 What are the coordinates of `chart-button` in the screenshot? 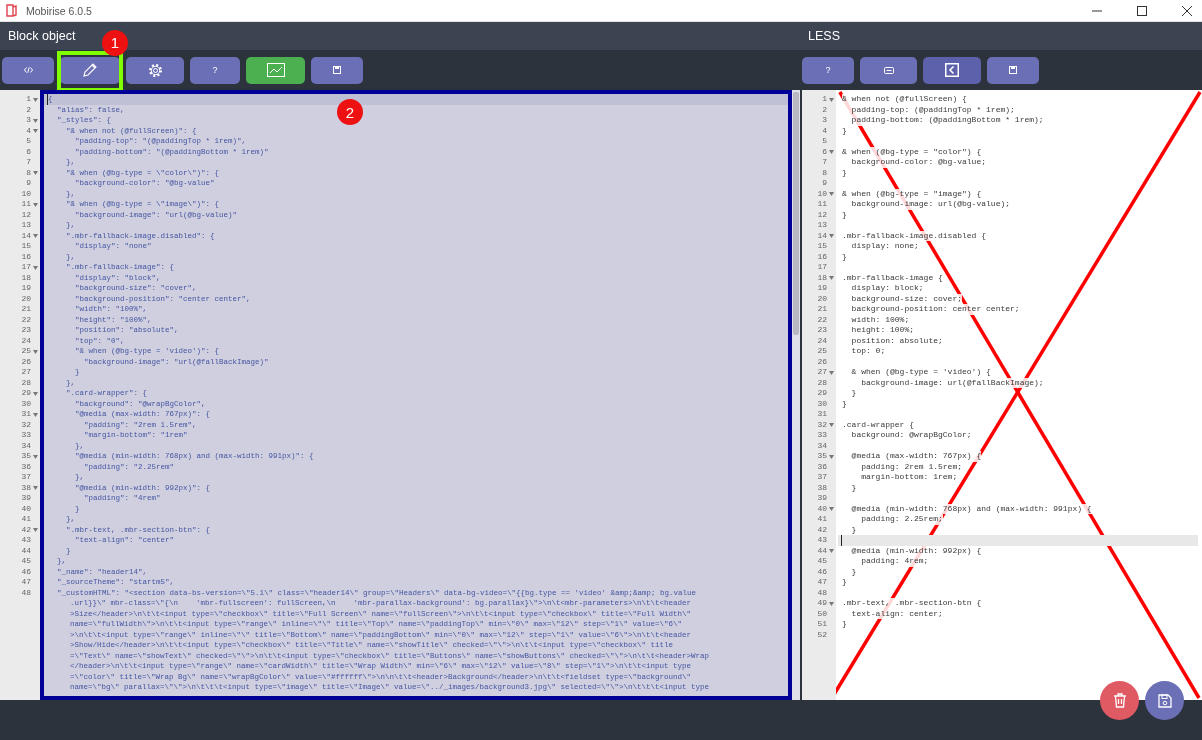 It's located at (275, 70).